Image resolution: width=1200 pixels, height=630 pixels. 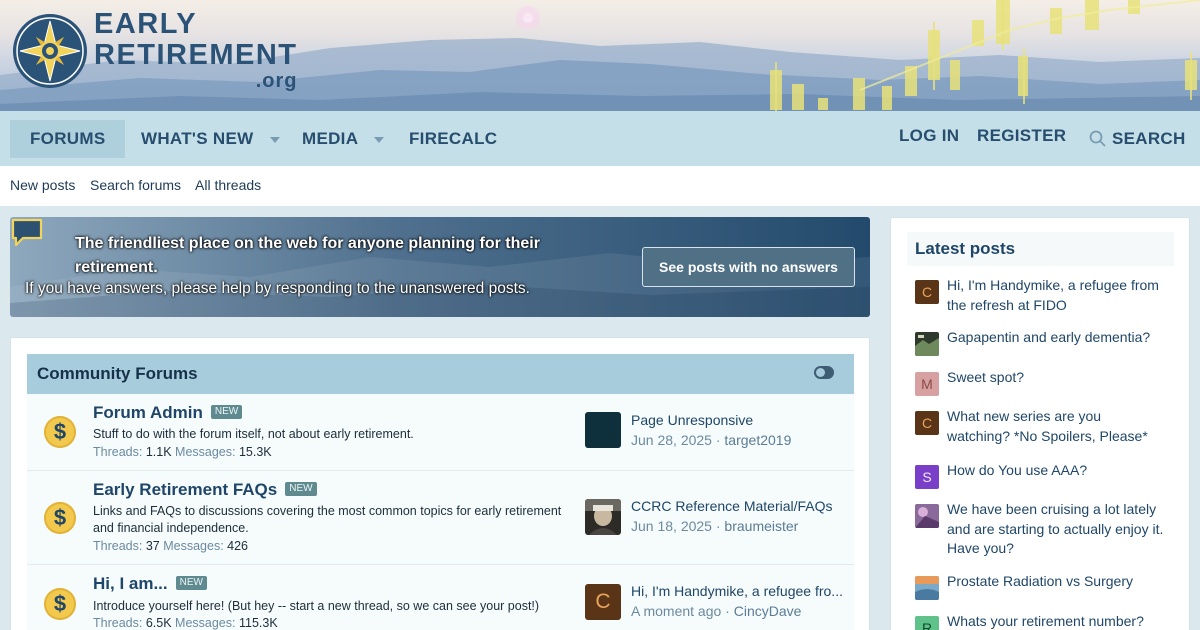 I want to click on sidebar-header: Latest posts, so click(x=1040, y=249).